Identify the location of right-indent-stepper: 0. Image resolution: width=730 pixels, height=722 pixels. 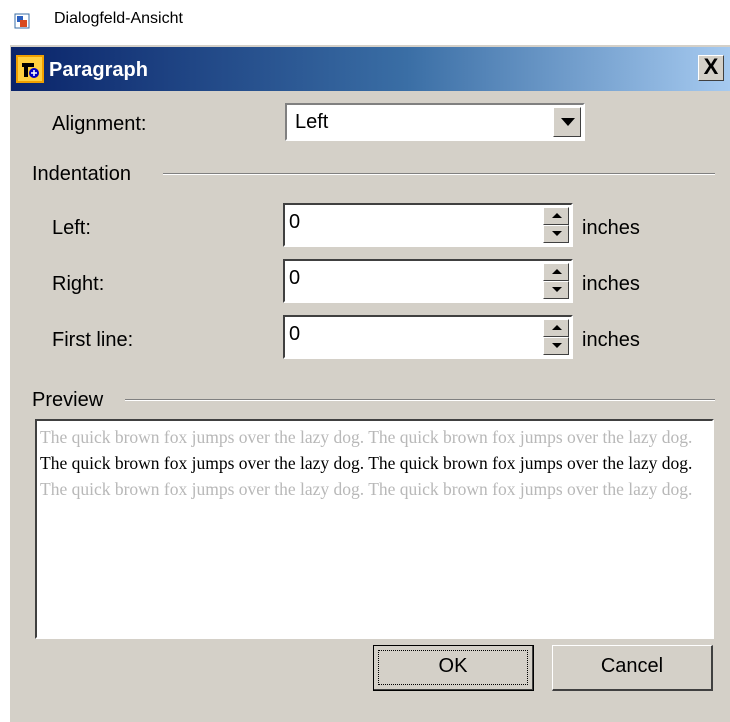
(428, 281).